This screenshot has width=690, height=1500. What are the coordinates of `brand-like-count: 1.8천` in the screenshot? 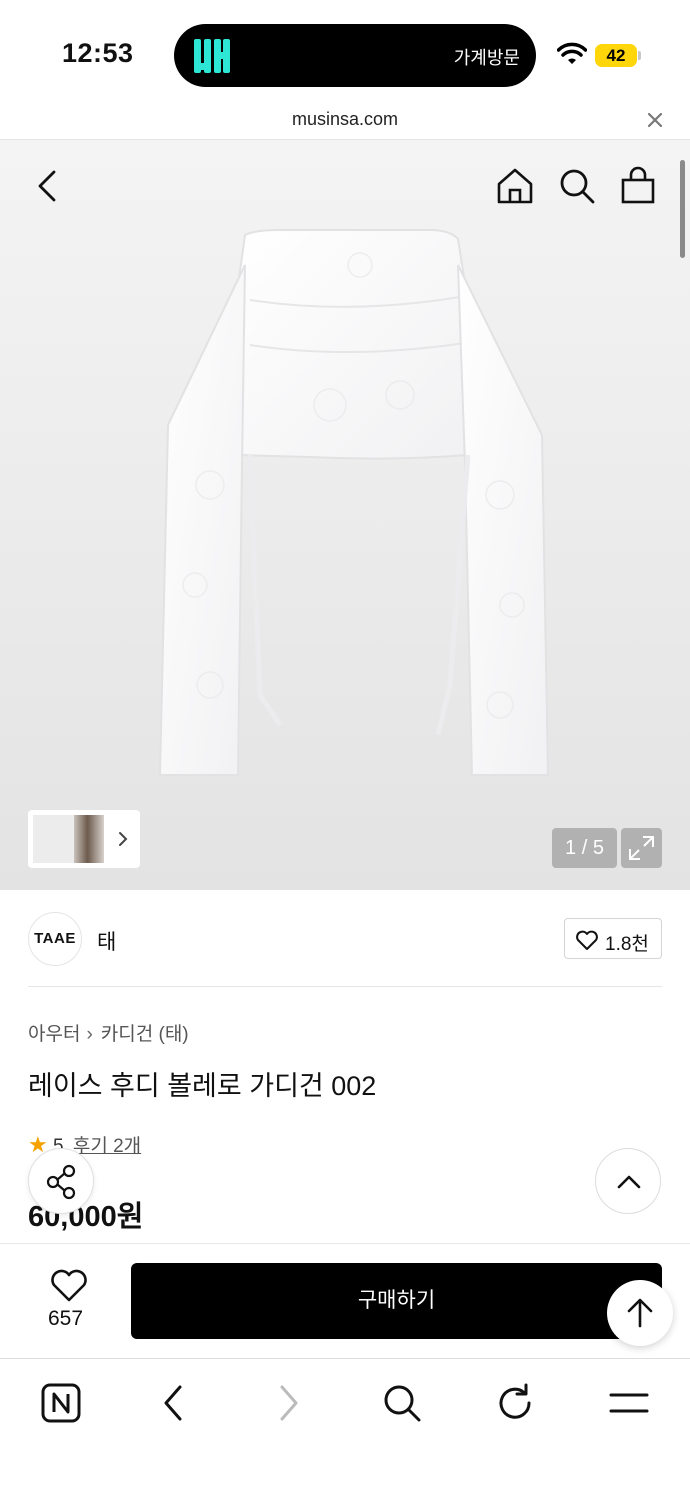 It's located at (627, 944).